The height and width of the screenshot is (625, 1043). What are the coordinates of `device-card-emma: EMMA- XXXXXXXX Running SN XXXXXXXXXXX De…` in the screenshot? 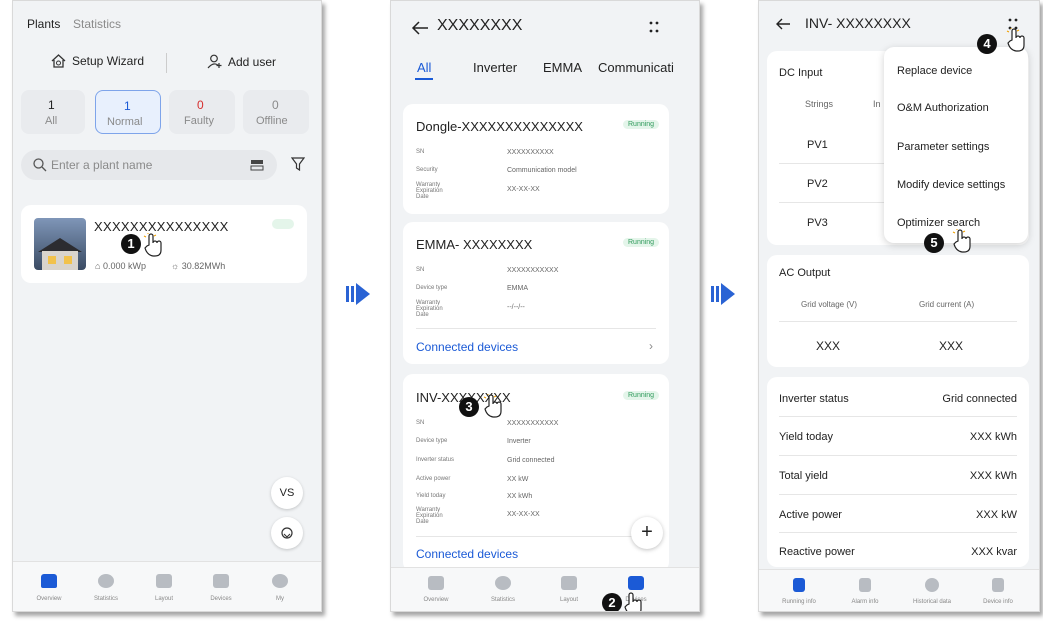 It's located at (536, 293).